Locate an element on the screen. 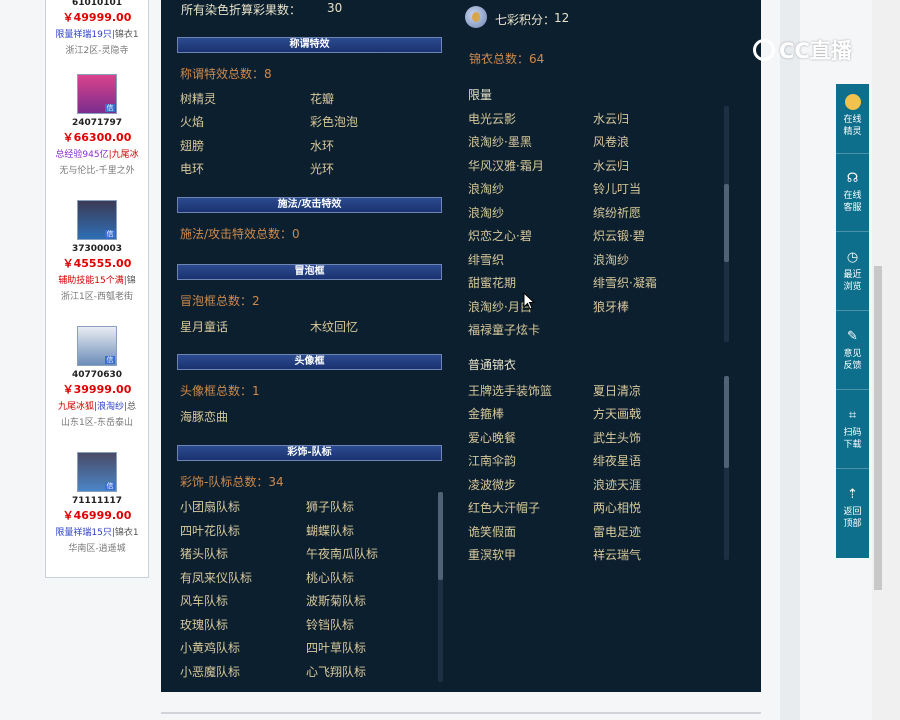  scan-download-button: ⌗ 扫码 下载 is located at coordinates (852, 434).